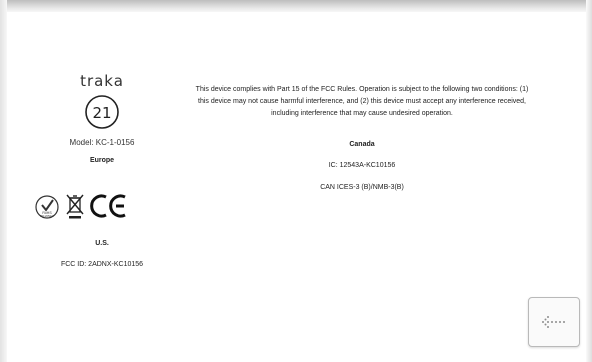  What do you see at coordinates (3, 181) in the screenshot?
I see `window-left-edge` at bounding box center [3, 181].